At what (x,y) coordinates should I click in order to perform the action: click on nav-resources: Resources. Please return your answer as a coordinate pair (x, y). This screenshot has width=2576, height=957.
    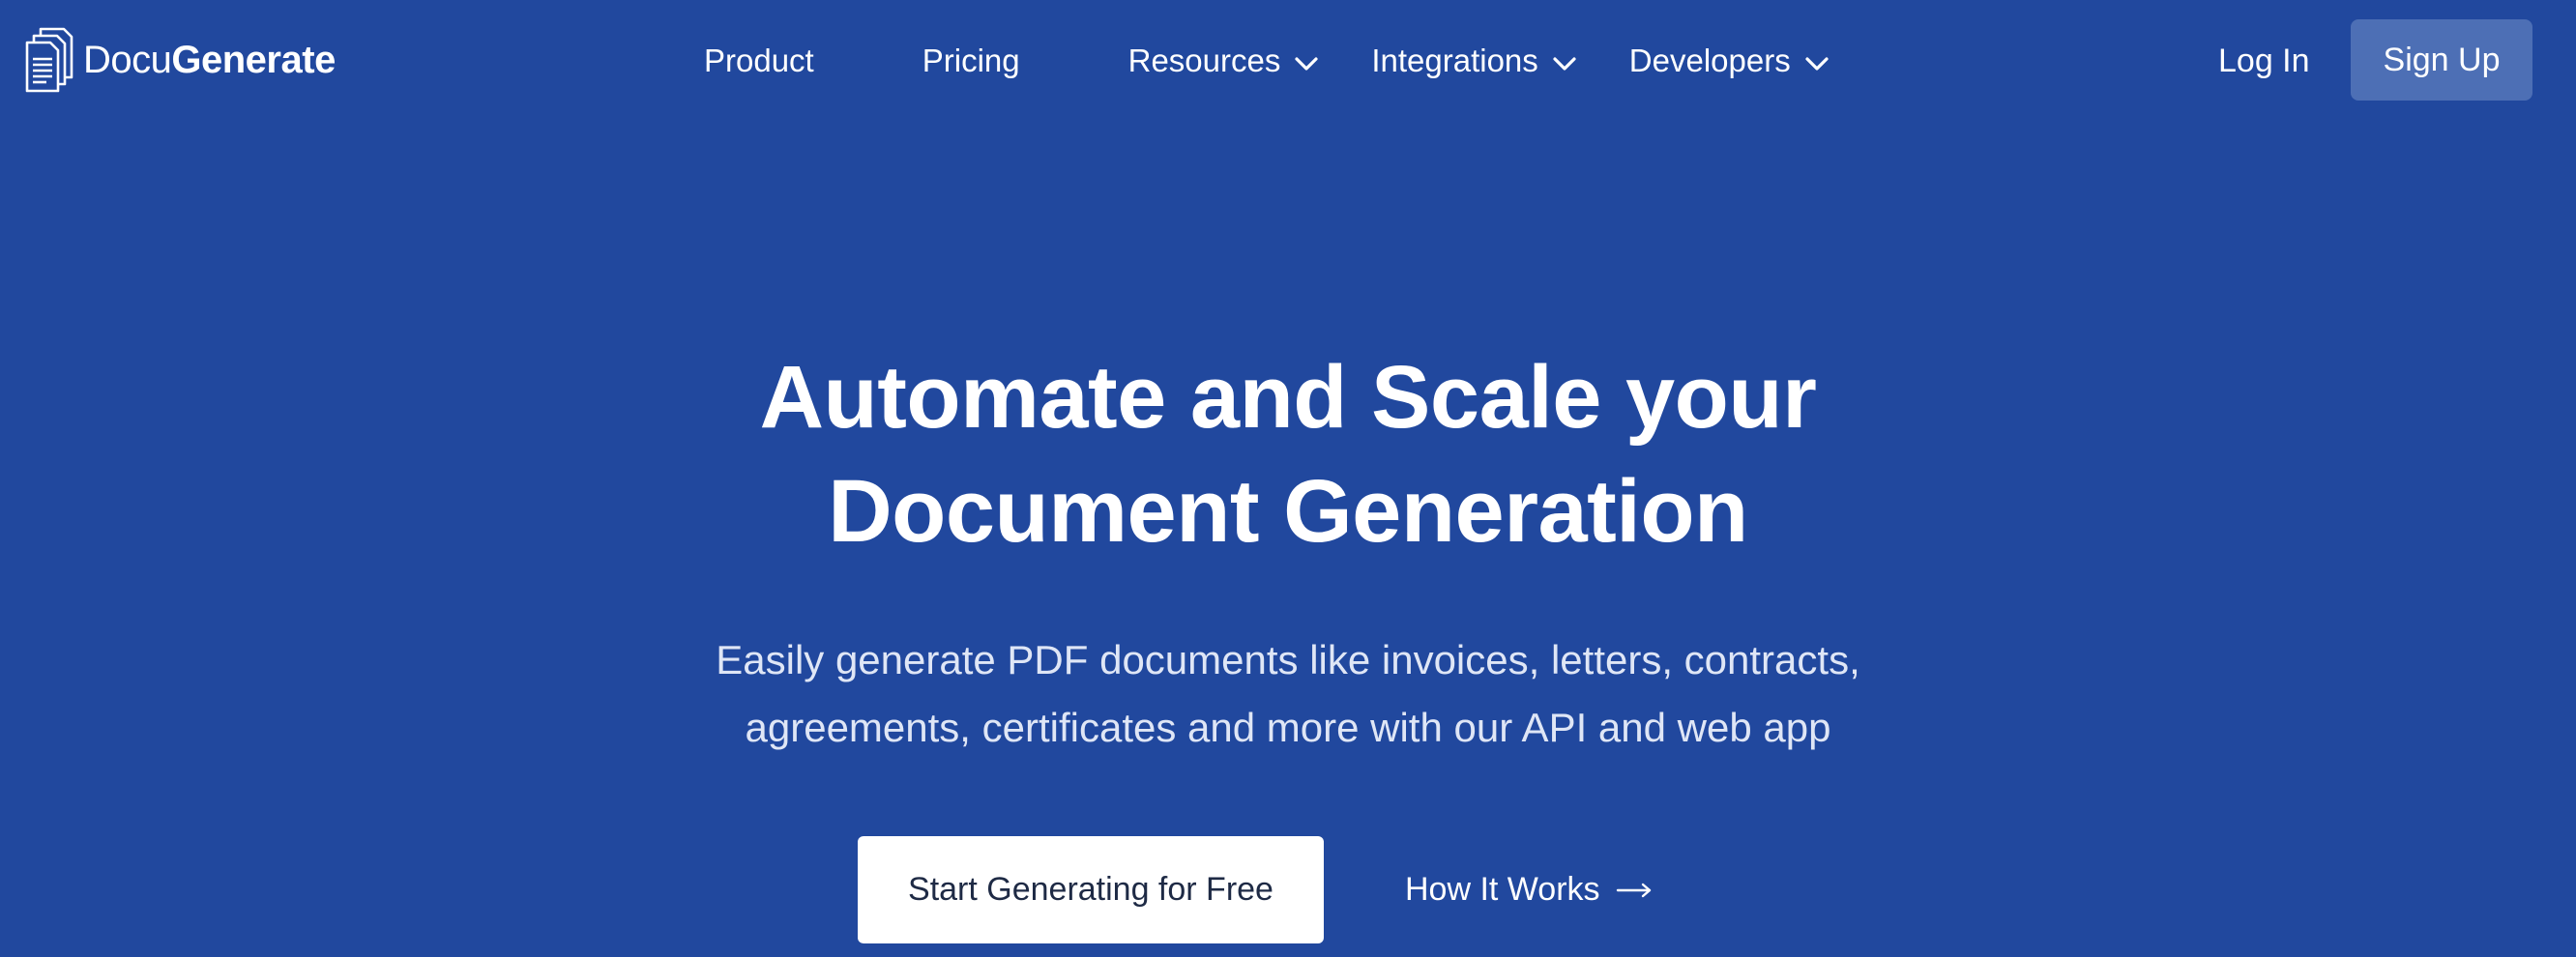
    Looking at the image, I should click on (1226, 61).